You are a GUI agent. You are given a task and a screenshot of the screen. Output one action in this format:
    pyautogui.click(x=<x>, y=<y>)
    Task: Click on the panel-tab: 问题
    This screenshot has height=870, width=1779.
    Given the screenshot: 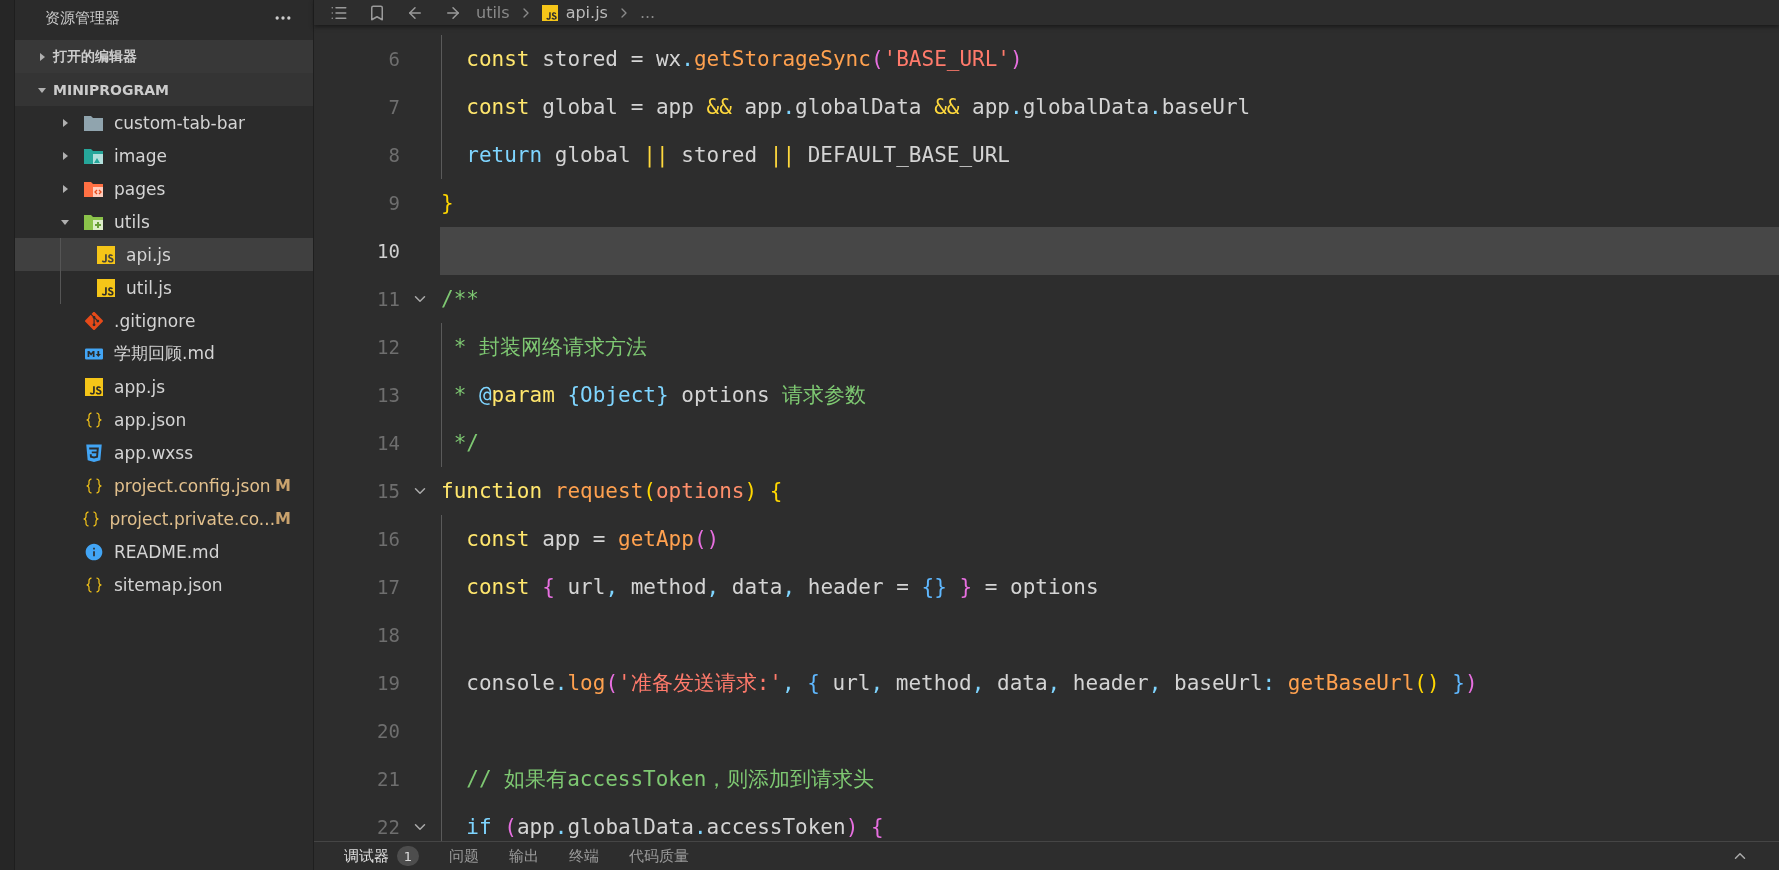 What is the action you would take?
    pyautogui.click(x=464, y=856)
    